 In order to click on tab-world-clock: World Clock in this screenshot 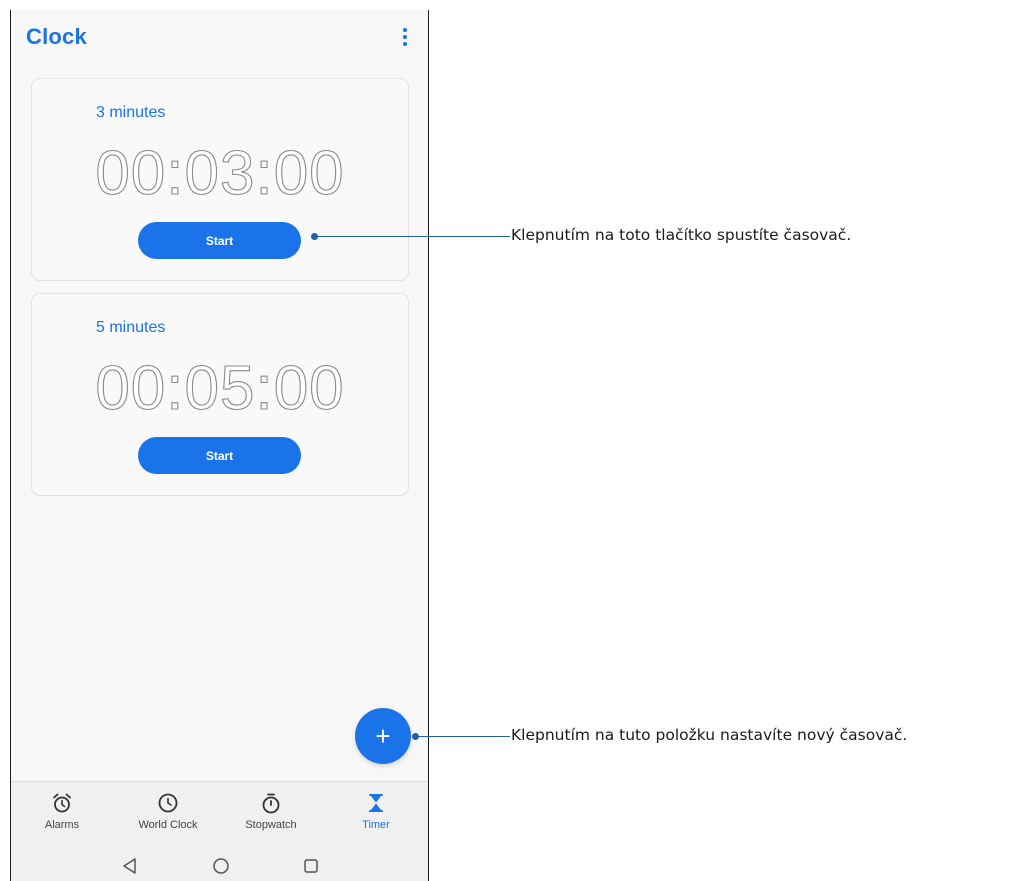, I will do `click(168, 811)`.